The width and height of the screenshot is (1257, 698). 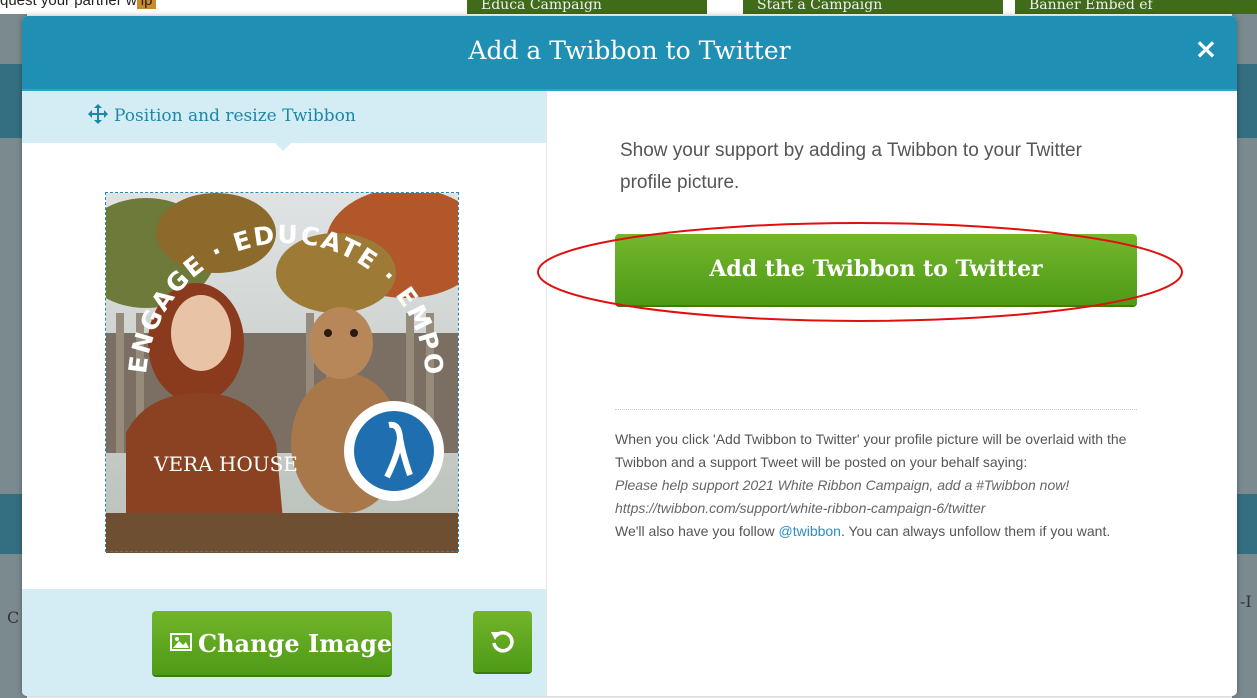 I want to click on move-arrows-icon, so click(x=98, y=114).